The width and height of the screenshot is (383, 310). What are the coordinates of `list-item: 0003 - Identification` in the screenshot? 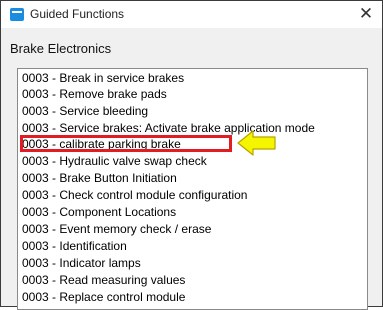 It's located at (74, 246).